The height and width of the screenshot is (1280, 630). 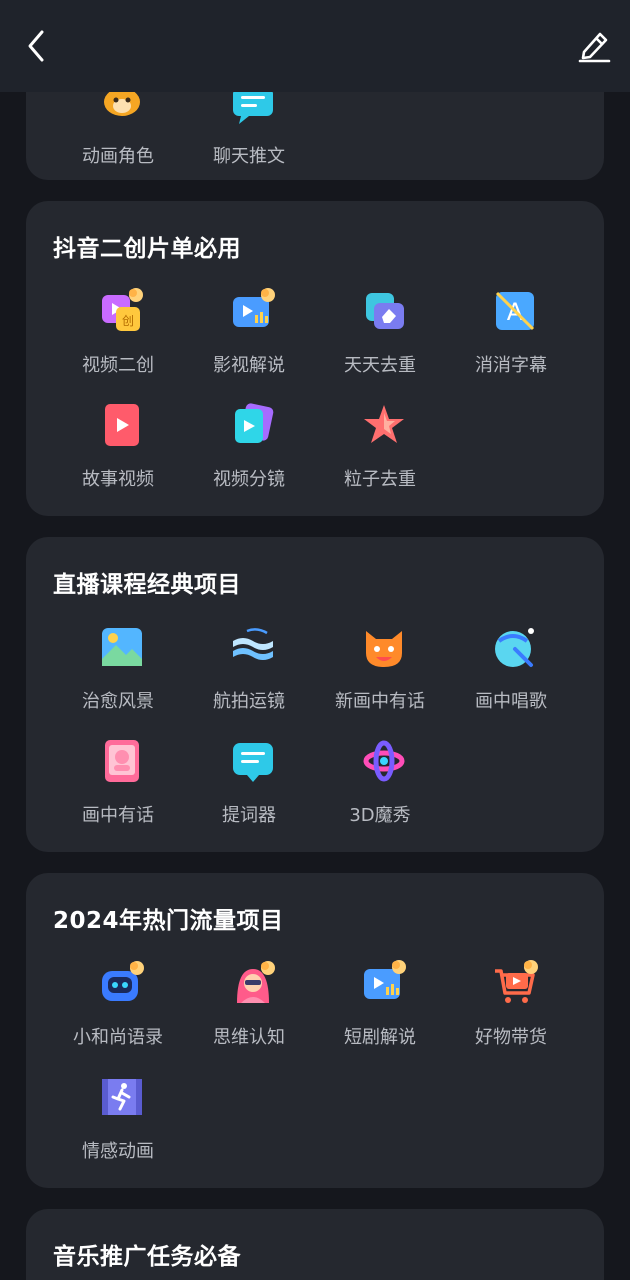 What do you see at coordinates (254, 307) in the screenshot?
I see `film-commentary-icon` at bounding box center [254, 307].